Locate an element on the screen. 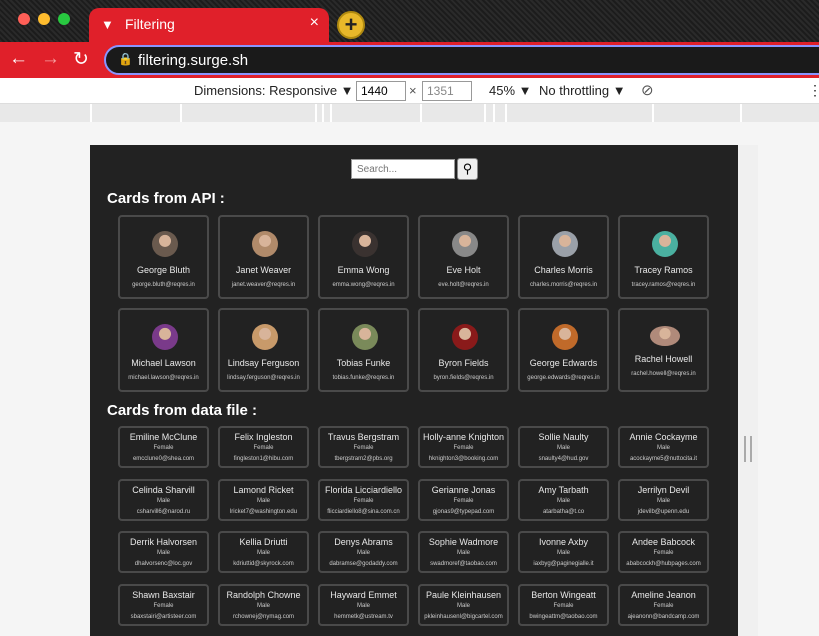 Image resolution: width=819 pixels, height=636 pixels. card-email: jdevilb@upenn.edu is located at coordinates (663, 511).